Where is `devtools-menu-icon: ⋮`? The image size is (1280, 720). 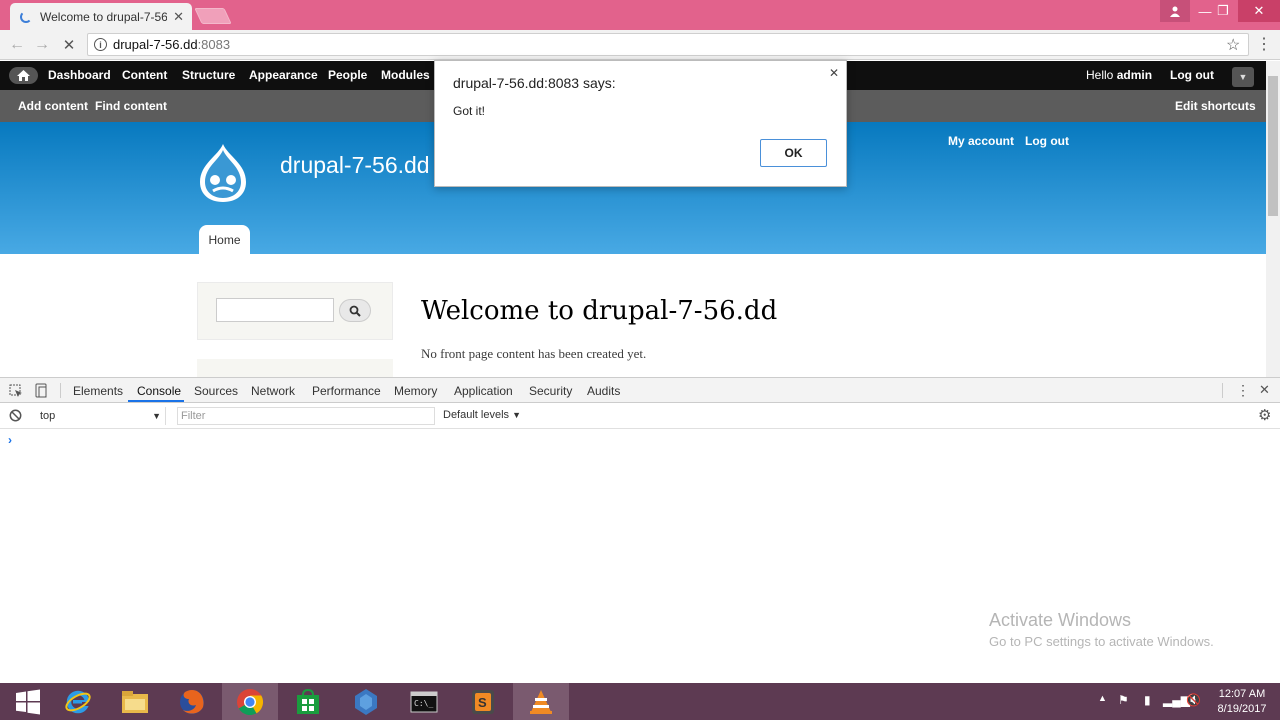
devtools-menu-icon: ⋮ is located at coordinates (1243, 390).